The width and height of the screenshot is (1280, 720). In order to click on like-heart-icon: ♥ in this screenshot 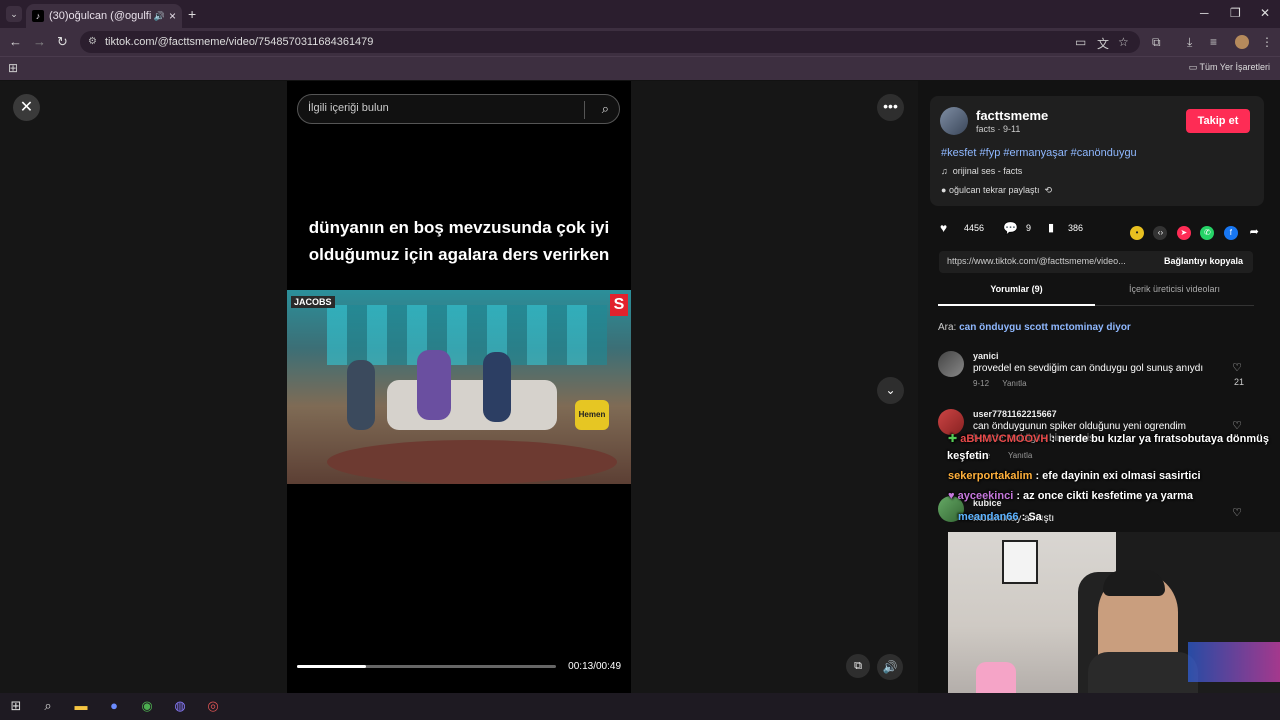, I will do `click(943, 228)`.